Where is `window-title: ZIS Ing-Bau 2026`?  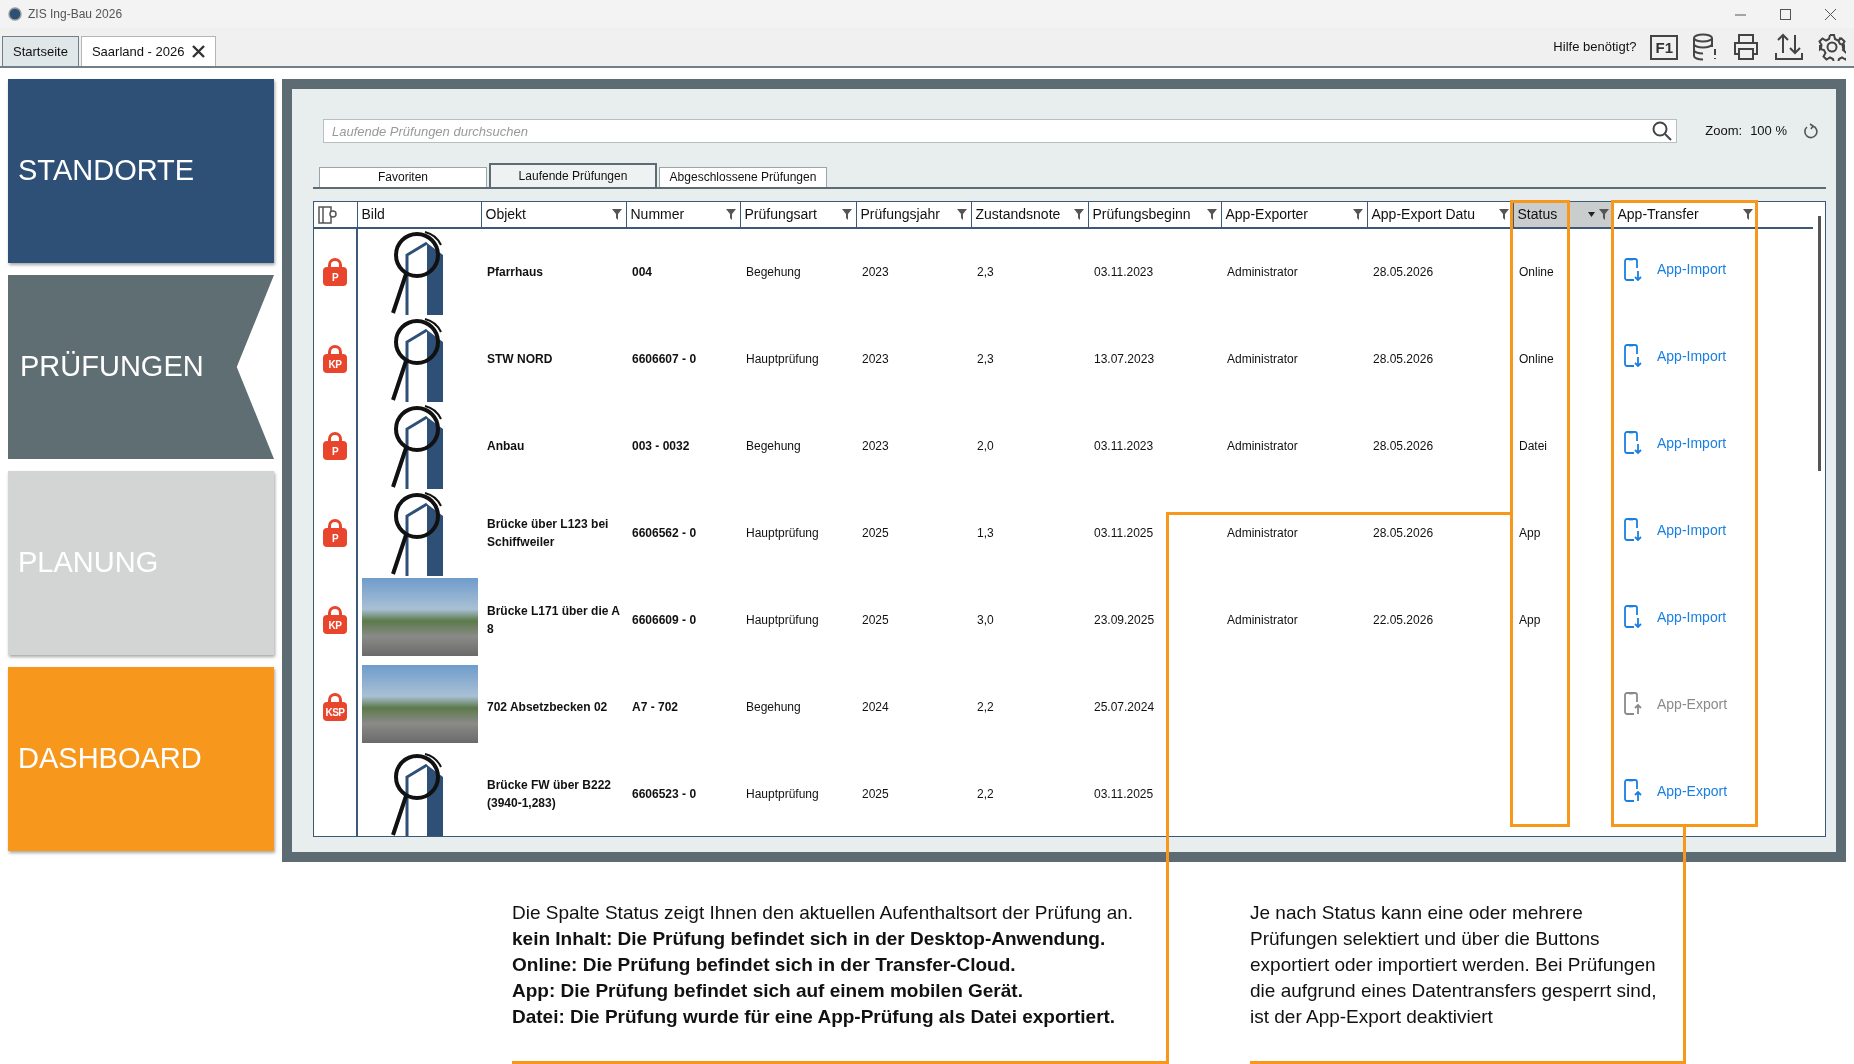
window-title: ZIS Ing-Bau 2026 is located at coordinates (75, 14).